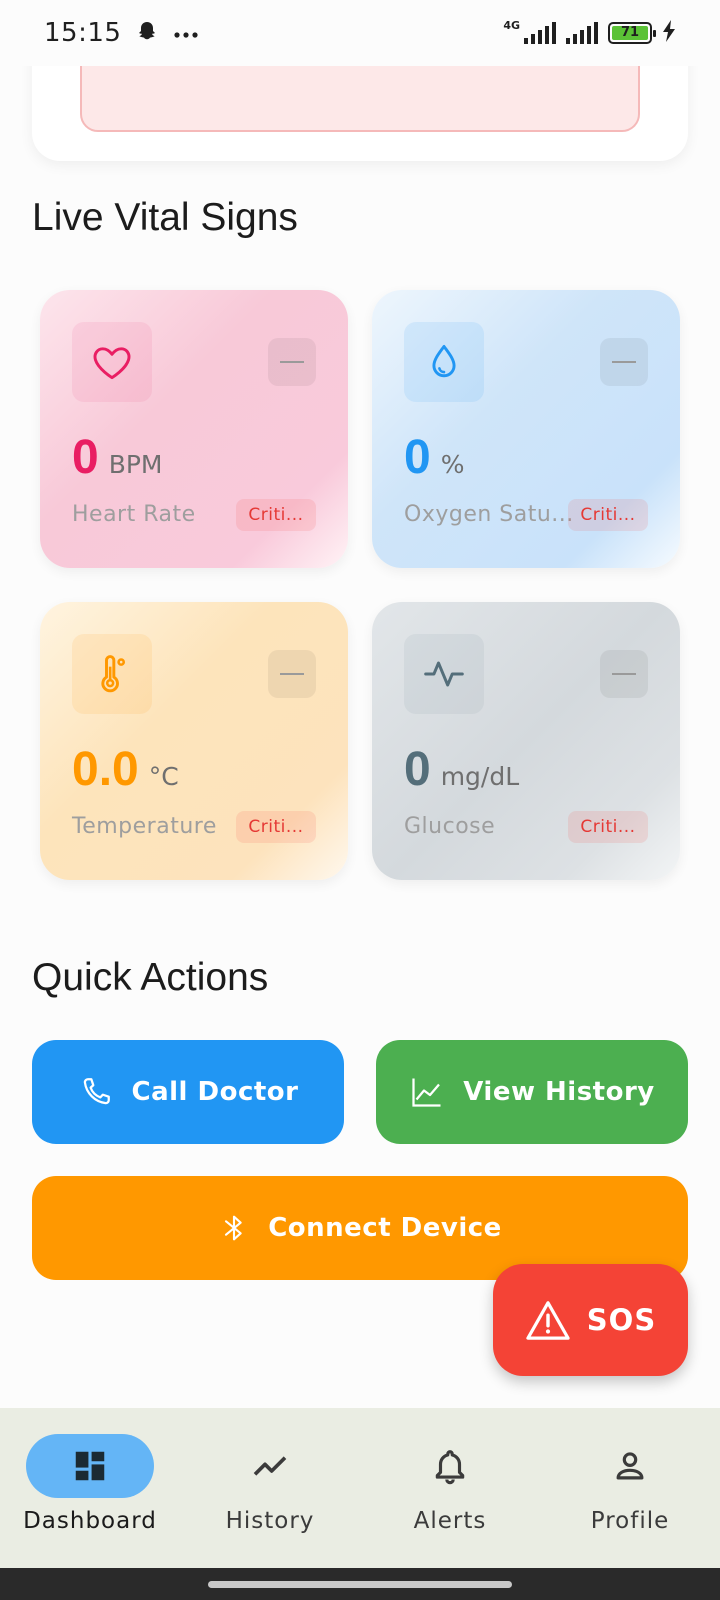 Image resolution: width=720 pixels, height=1600 pixels. Describe the element at coordinates (85, 457) in the screenshot. I see `heart-rate-value: 0` at that location.